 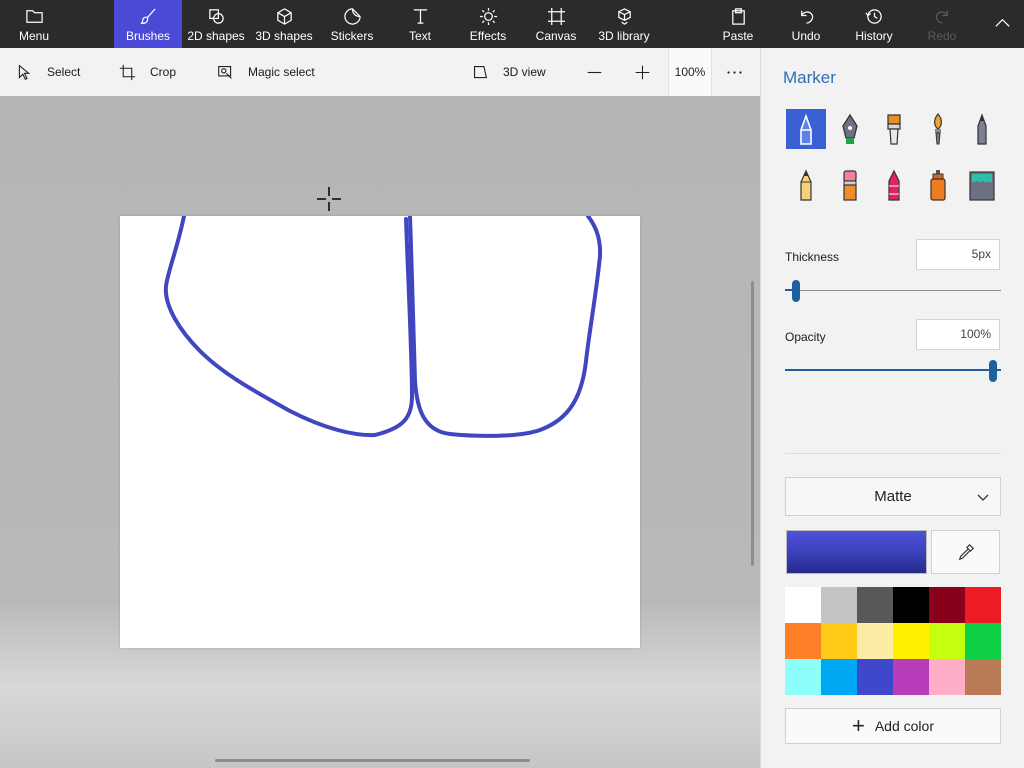 I want to click on finish-dropdown: Matte, so click(x=893, y=496).